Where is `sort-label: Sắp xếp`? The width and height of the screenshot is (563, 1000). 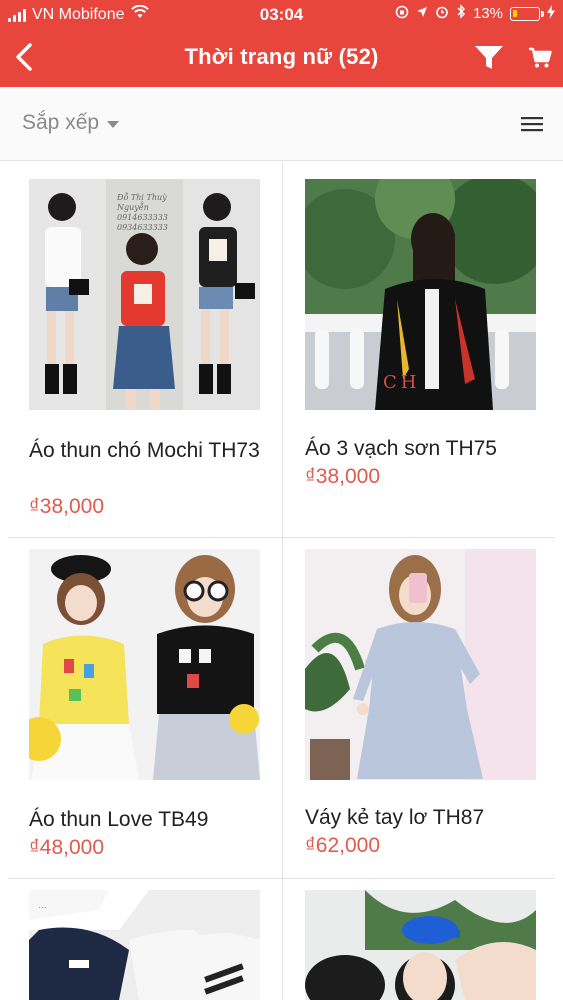
sort-label: Sắp xếp is located at coordinates (61, 122).